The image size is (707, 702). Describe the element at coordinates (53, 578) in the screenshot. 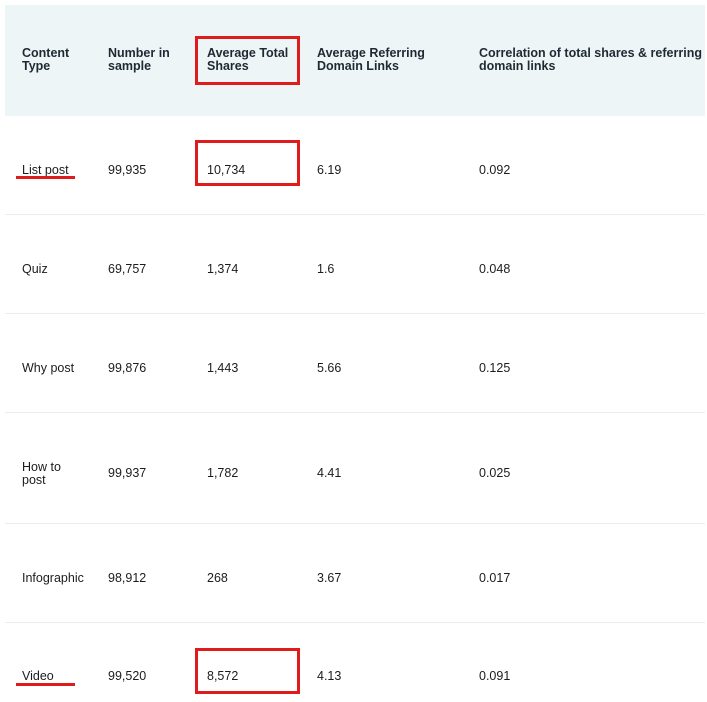

I see `cell-content-type: Infographic` at that location.